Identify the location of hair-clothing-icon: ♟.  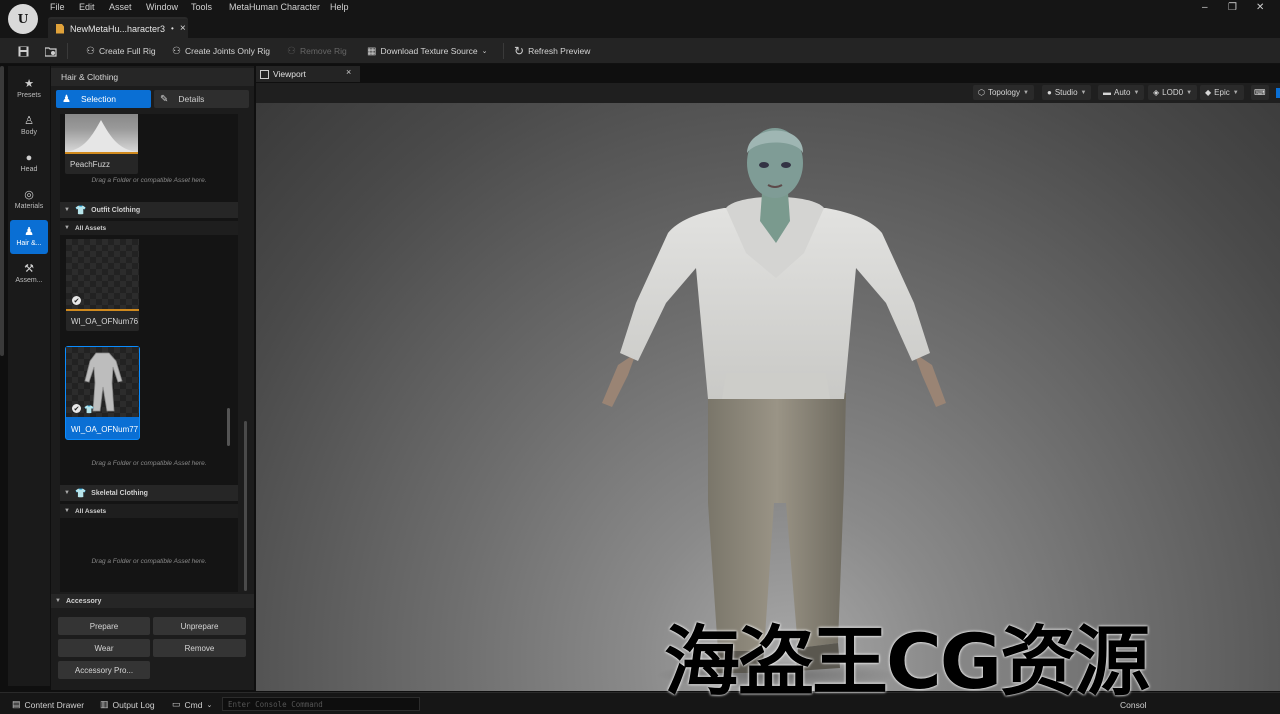
(29, 232).